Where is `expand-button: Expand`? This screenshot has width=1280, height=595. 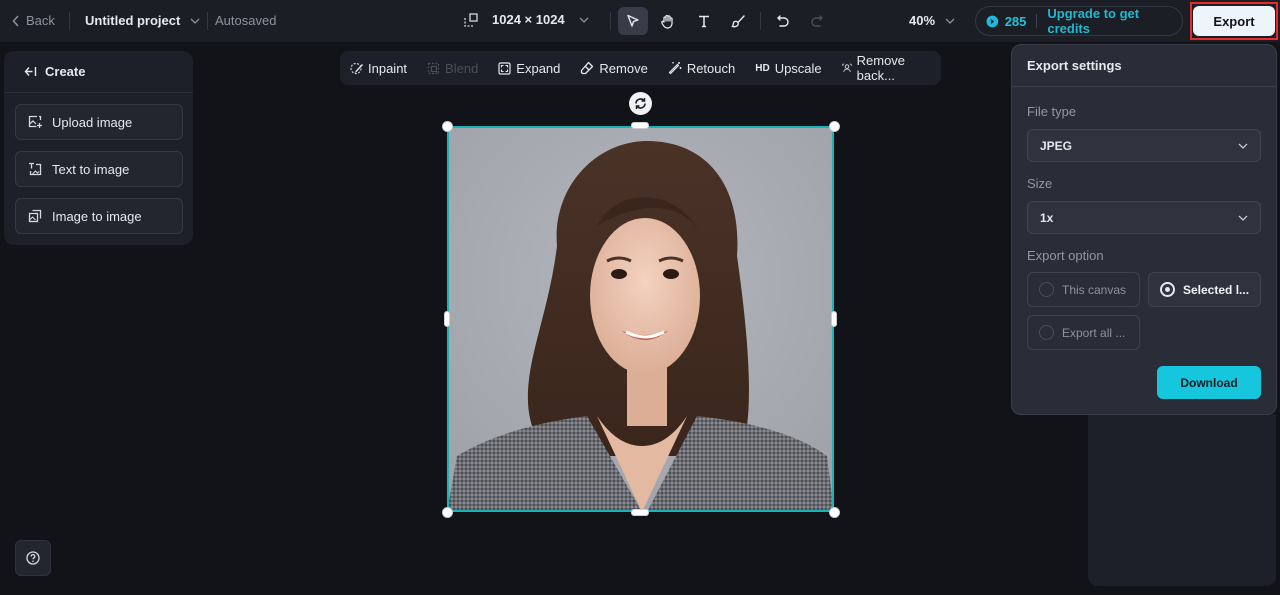
expand-button: Expand is located at coordinates (529, 68).